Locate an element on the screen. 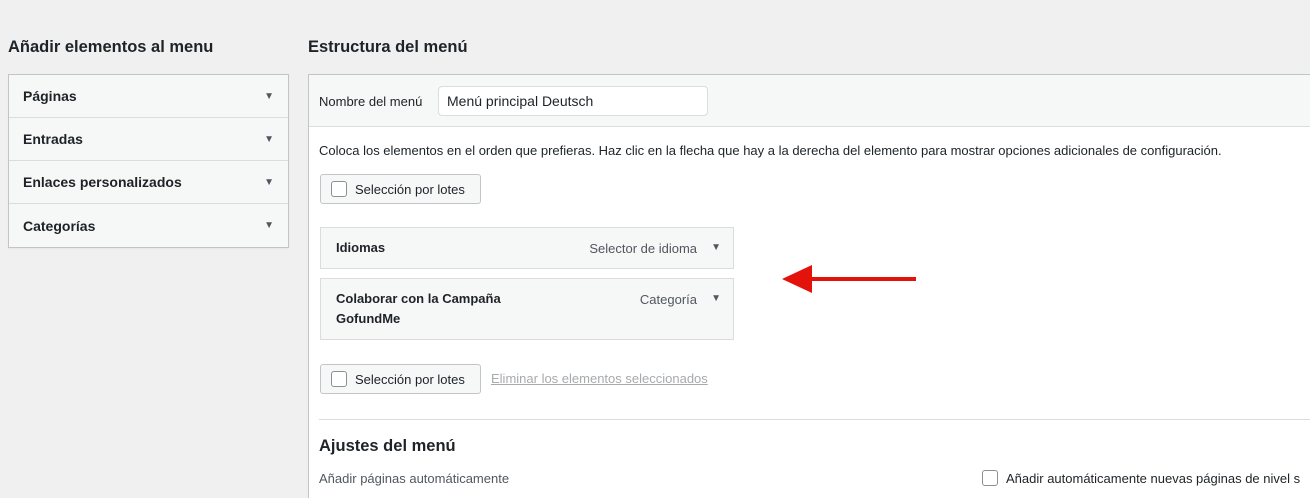 The image size is (1310, 498). auto-add-pages-label: Añadir páginas automáticamente is located at coordinates (414, 478).